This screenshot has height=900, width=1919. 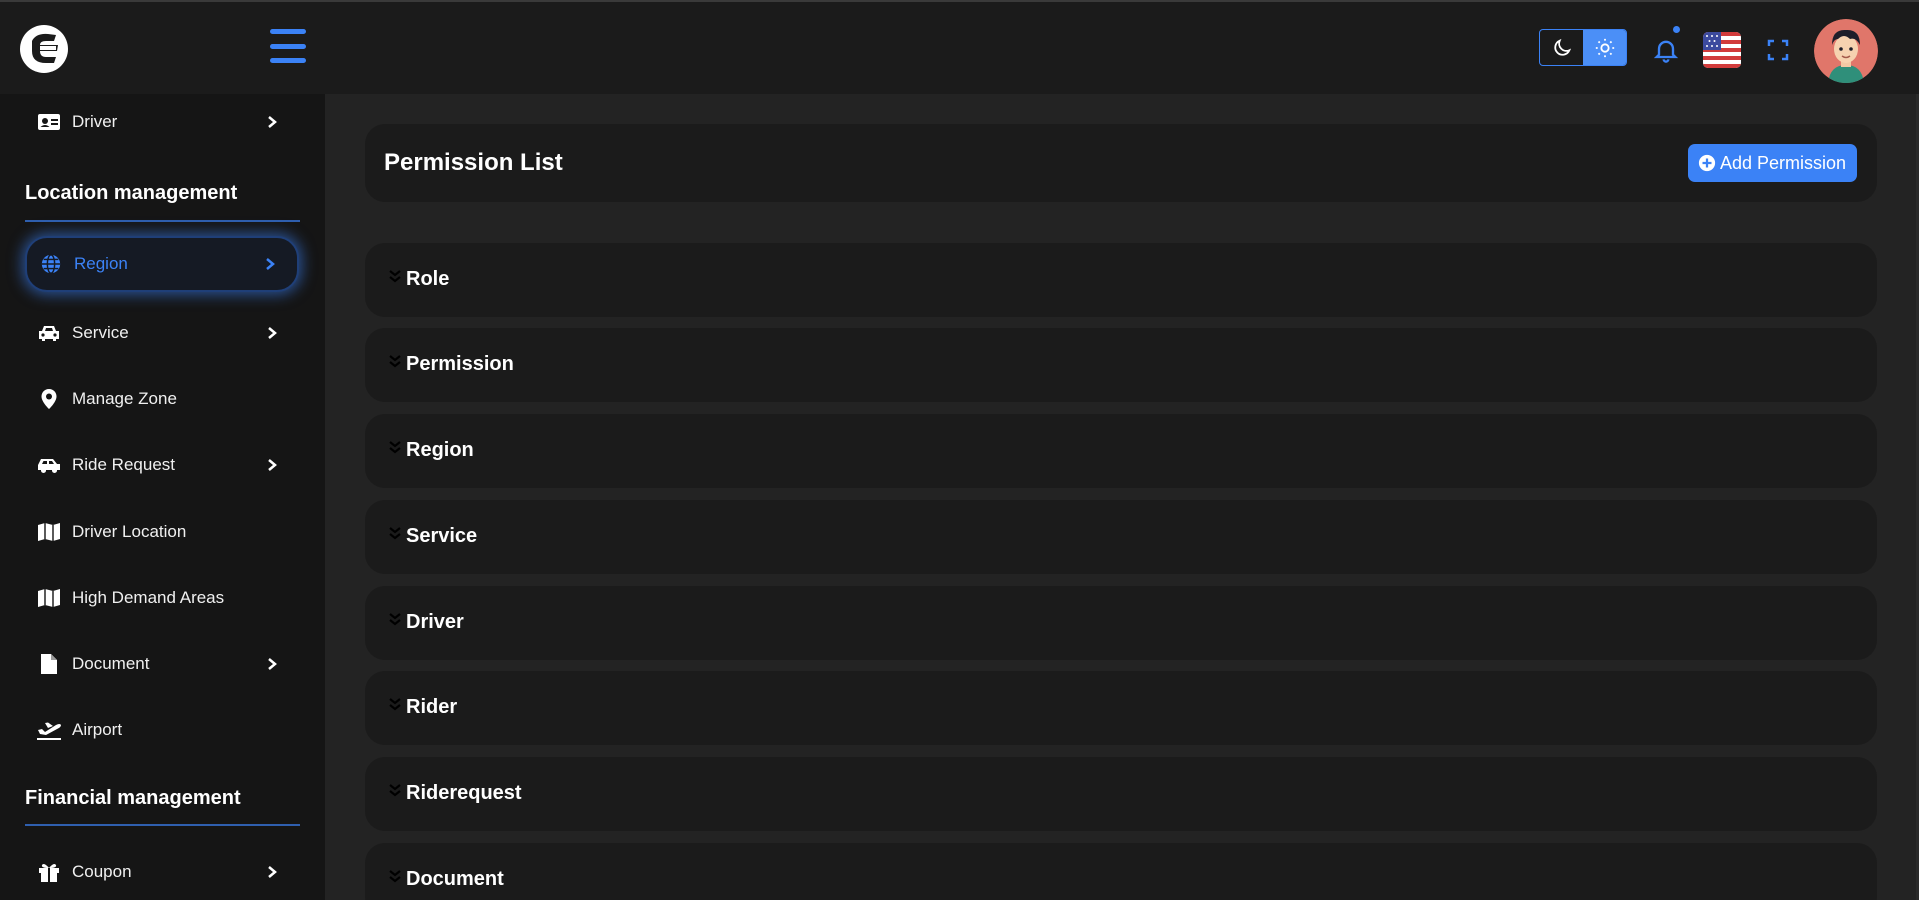 I want to click on notification-button, so click(x=1666, y=45).